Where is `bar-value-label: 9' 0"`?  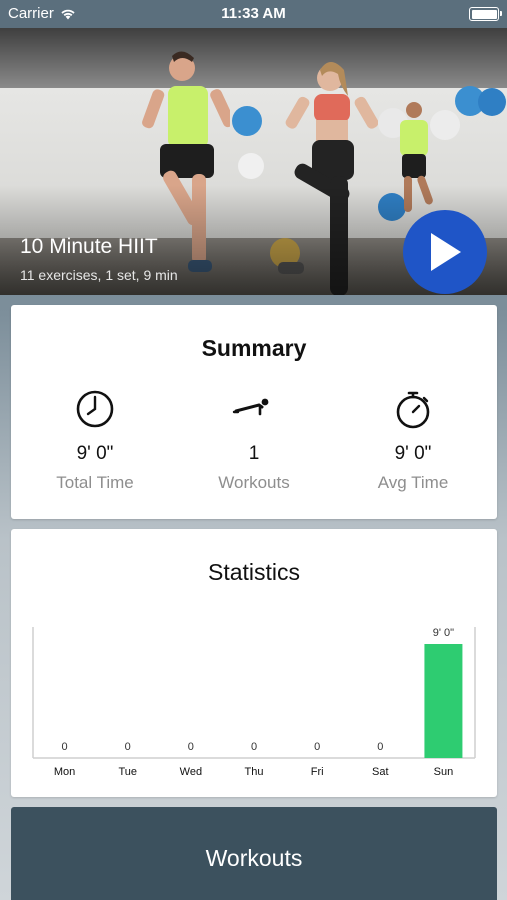
bar-value-label: 9' 0" is located at coordinates (443, 633).